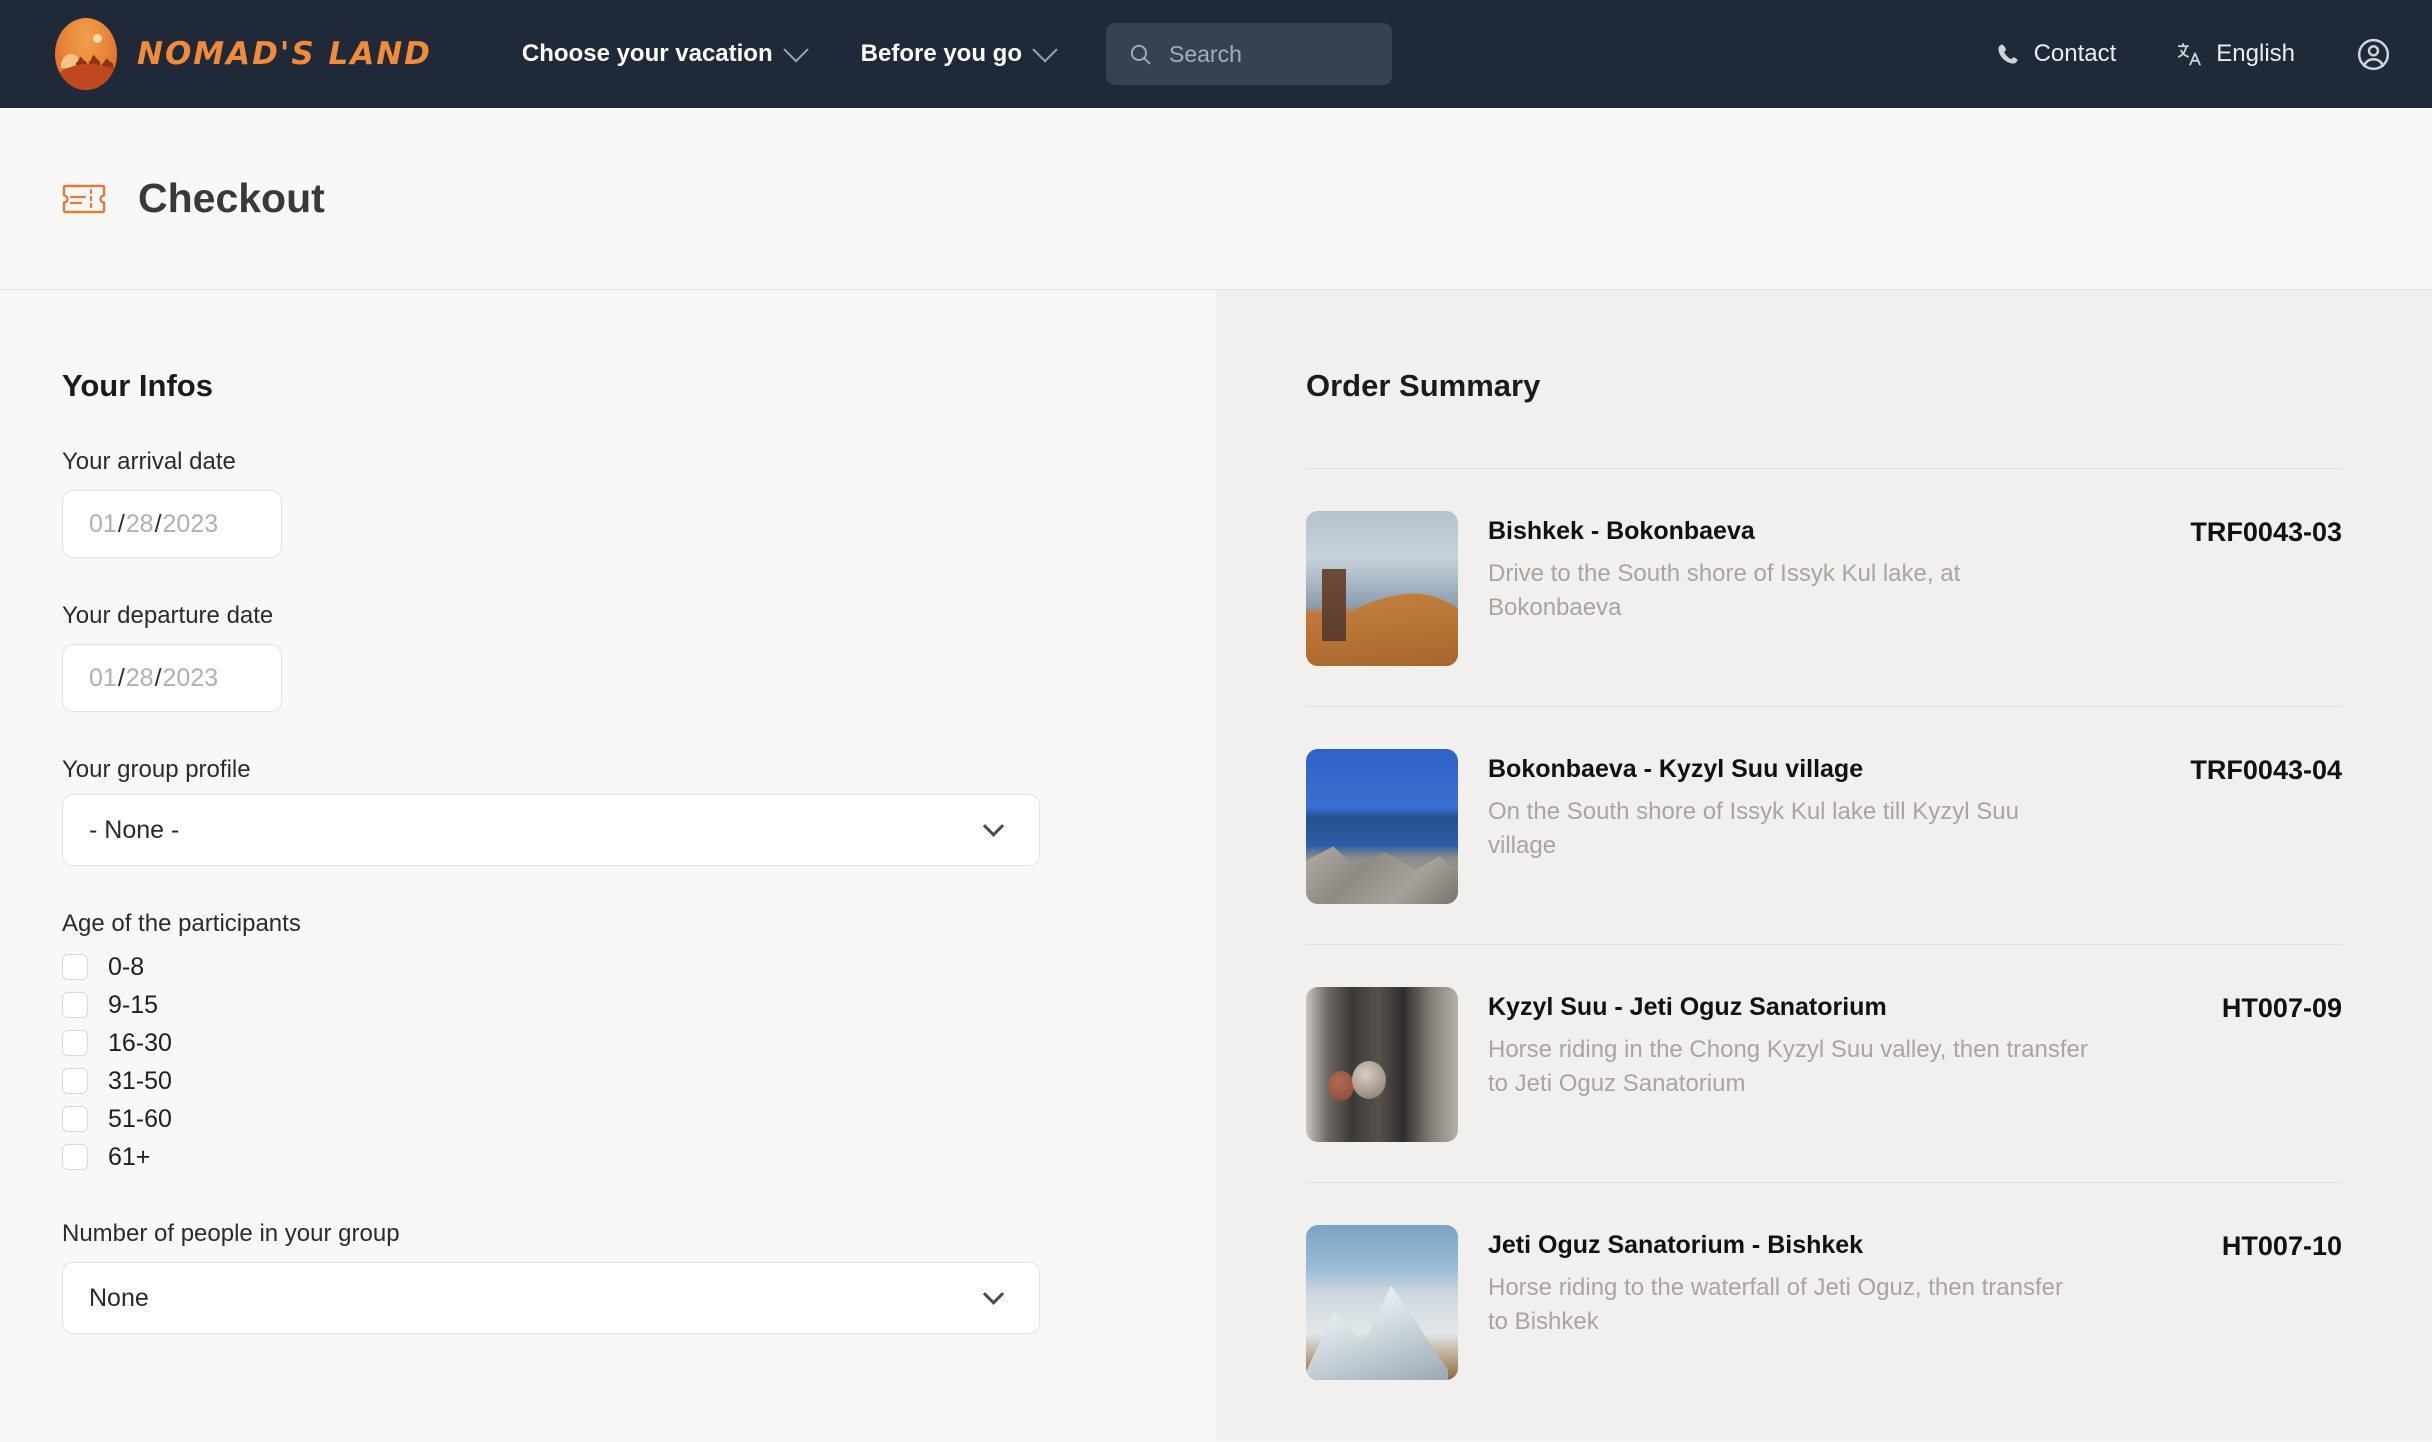 The width and height of the screenshot is (2432, 1442). What do you see at coordinates (1676, 769) in the screenshot?
I see `order-item-title: Bokonbaeva - Kyzyl Suu village` at bounding box center [1676, 769].